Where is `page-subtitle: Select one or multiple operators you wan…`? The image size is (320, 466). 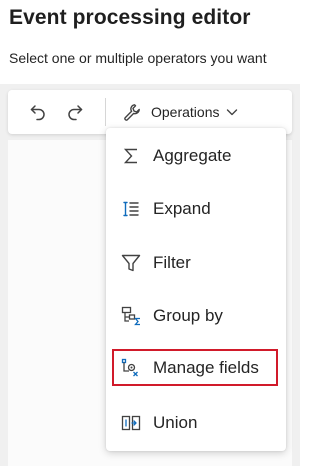
page-subtitle: Select one or multiple operators you wan… is located at coordinates (138, 58).